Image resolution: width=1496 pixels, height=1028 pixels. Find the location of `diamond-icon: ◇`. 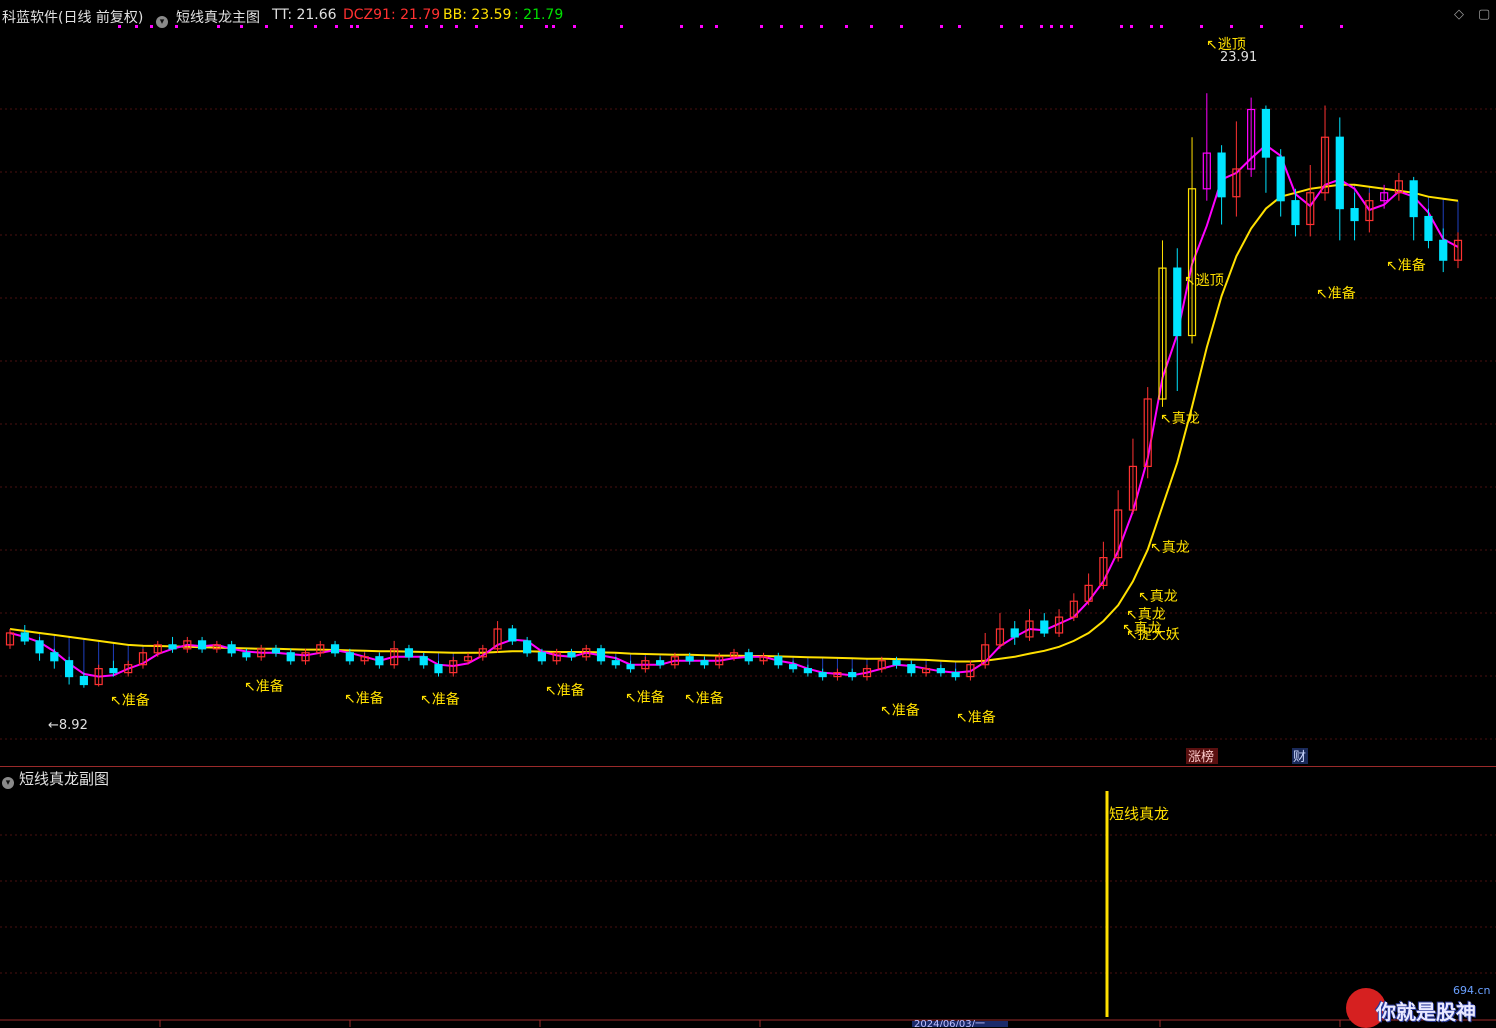

diamond-icon: ◇ is located at coordinates (1459, 14).